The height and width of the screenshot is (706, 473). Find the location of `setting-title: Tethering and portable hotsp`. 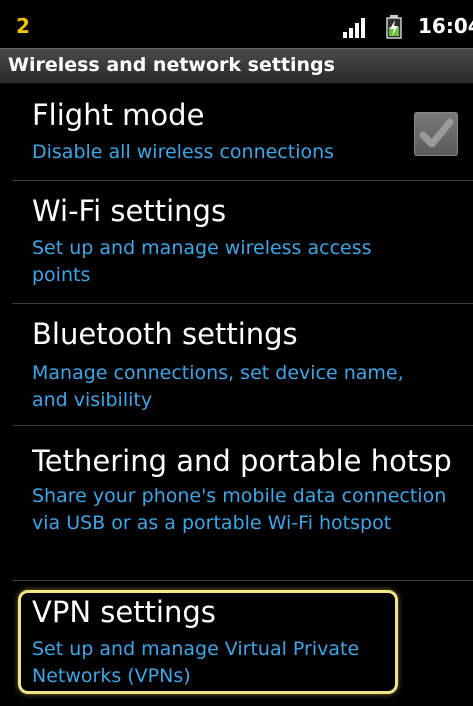

setting-title: Tethering and portable hotsp is located at coordinates (242, 461).